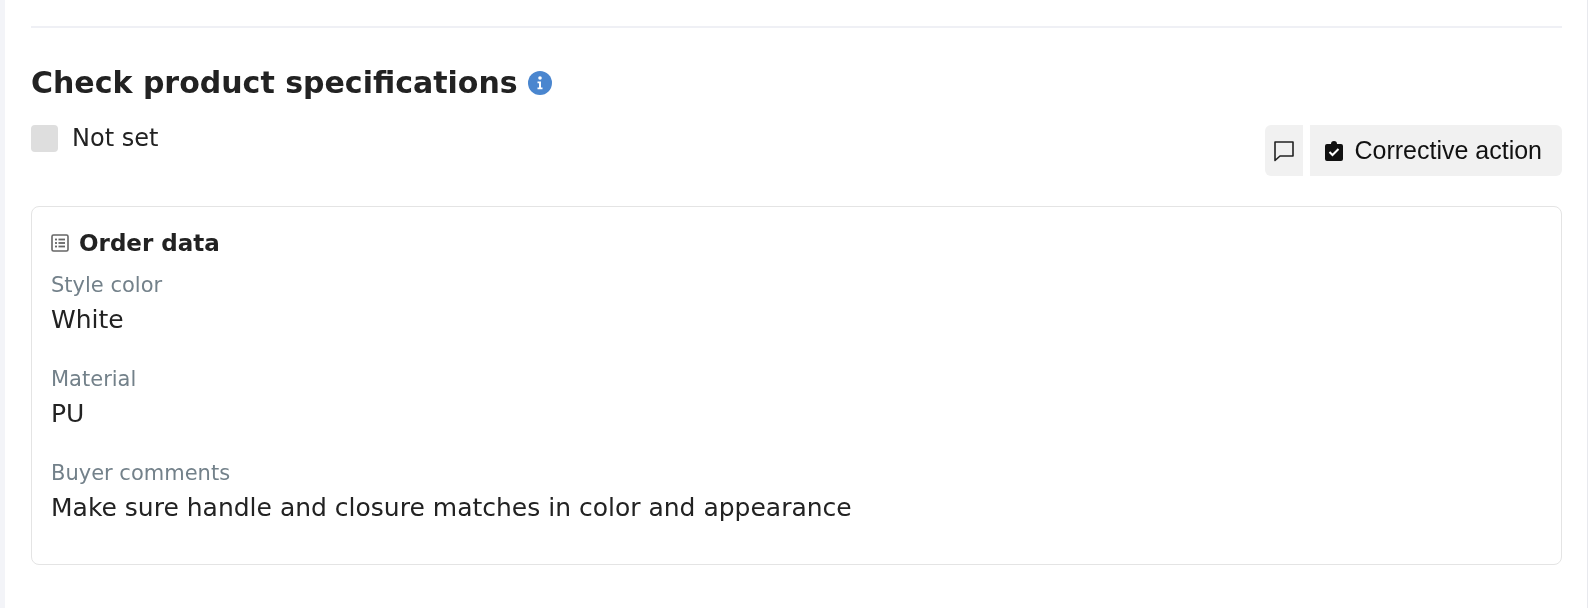 The height and width of the screenshot is (608, 1590). Describe the element at coordinates (94, 379) in the screenshot. I see `field-label: Material` at that location.